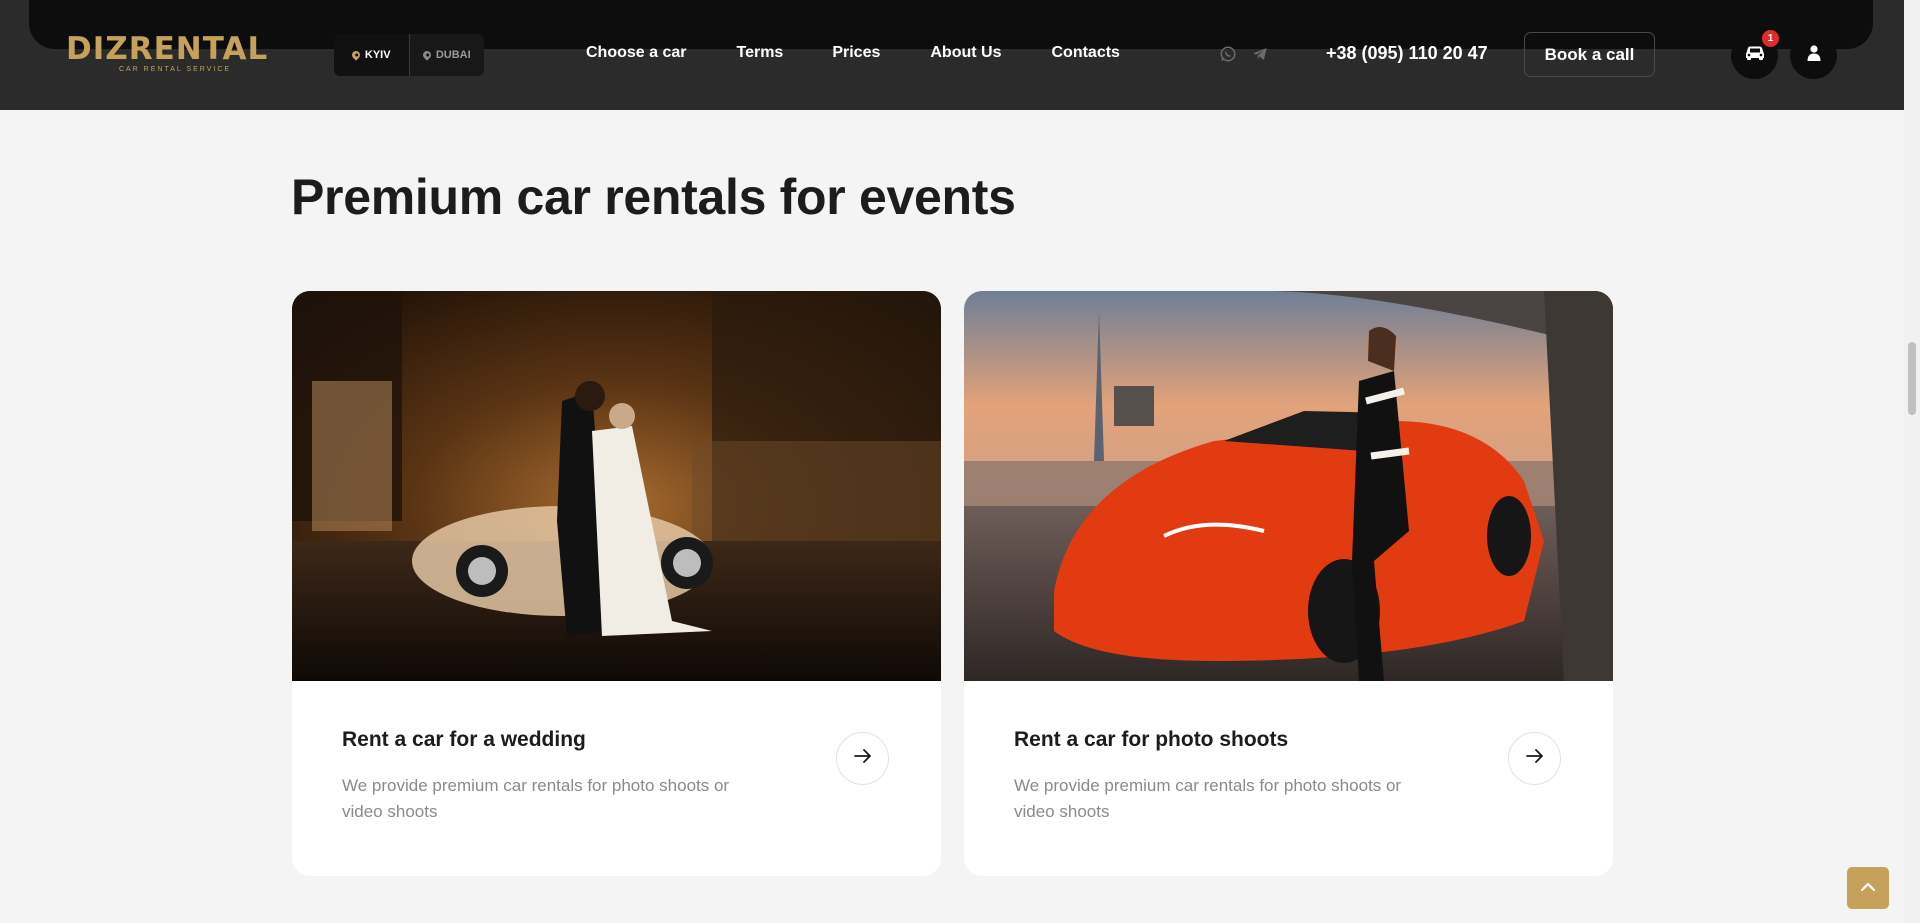 This screenshot has width=1920, height=923. I want to click on logo-tagline: CAR RENTAL SERVICE, so click(175, 69).